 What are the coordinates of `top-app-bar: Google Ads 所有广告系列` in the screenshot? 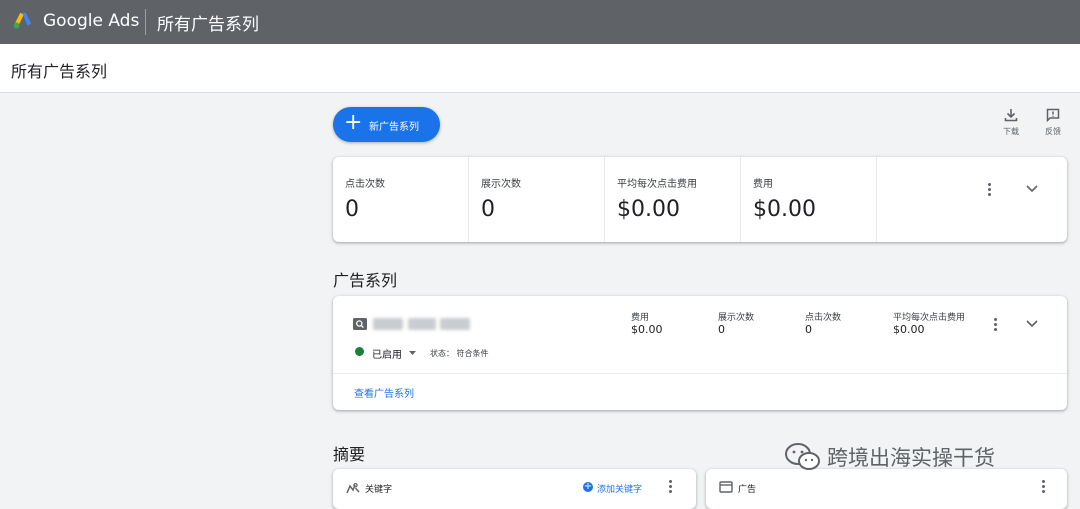 It's located at (540, 22).